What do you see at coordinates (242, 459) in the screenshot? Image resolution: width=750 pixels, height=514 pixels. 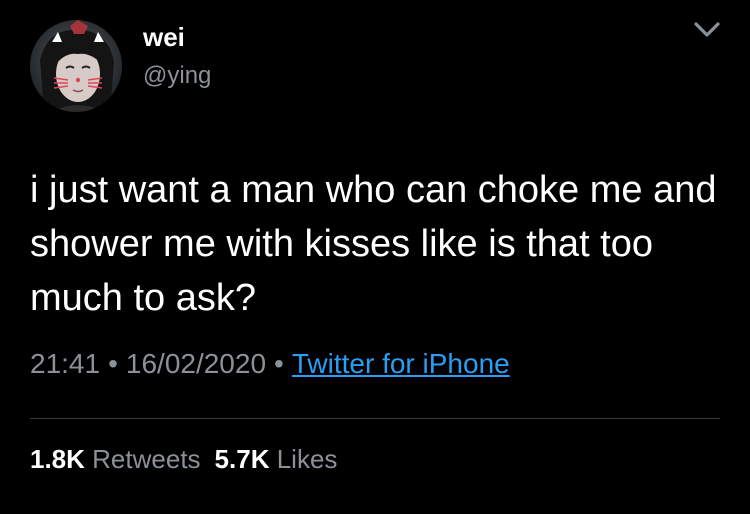 I see `likes-count: 5.7K` at bounding box center [242, 459].